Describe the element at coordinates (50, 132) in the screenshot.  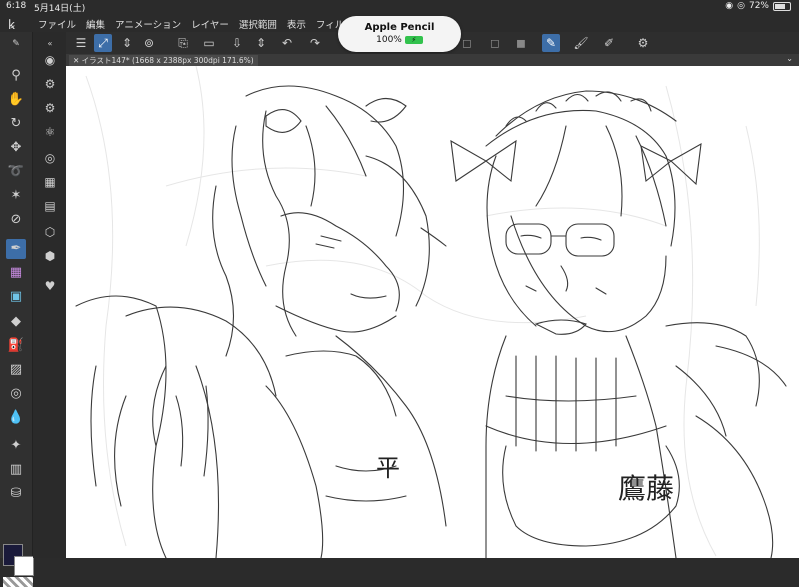
I see `brush-size-icon: ⚛` at that location.